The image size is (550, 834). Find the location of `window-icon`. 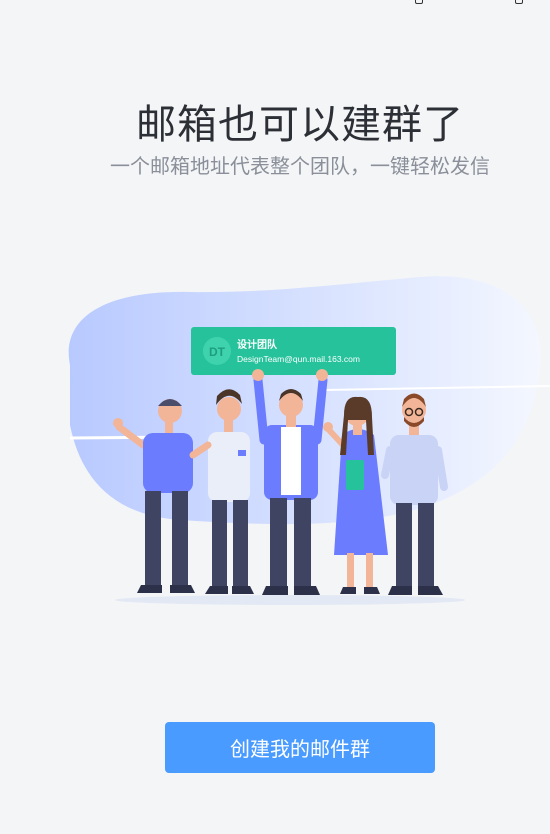

window-icon is located at coordinates (519, 2).